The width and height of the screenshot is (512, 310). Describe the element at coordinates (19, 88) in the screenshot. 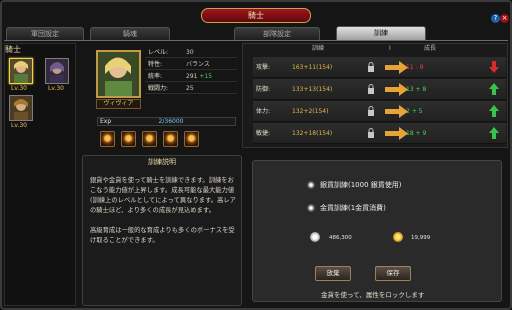

I see `knight-level-1: Lv.30` at that location.